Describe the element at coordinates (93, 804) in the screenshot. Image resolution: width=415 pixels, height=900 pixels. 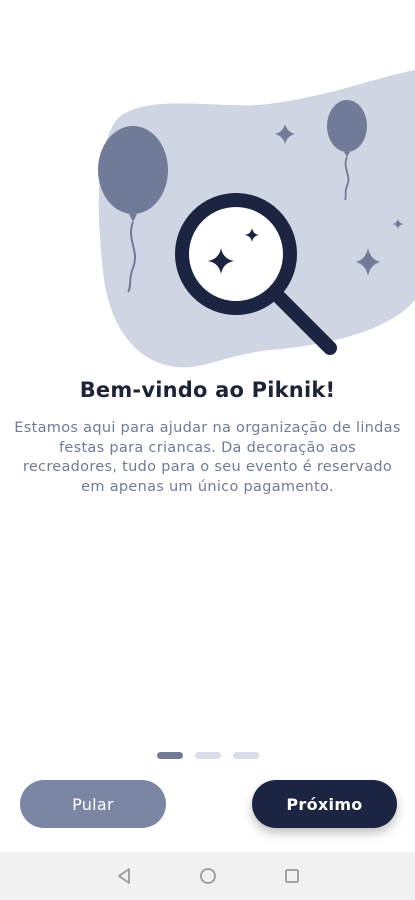
I see `skip-button: Pular` at that location.